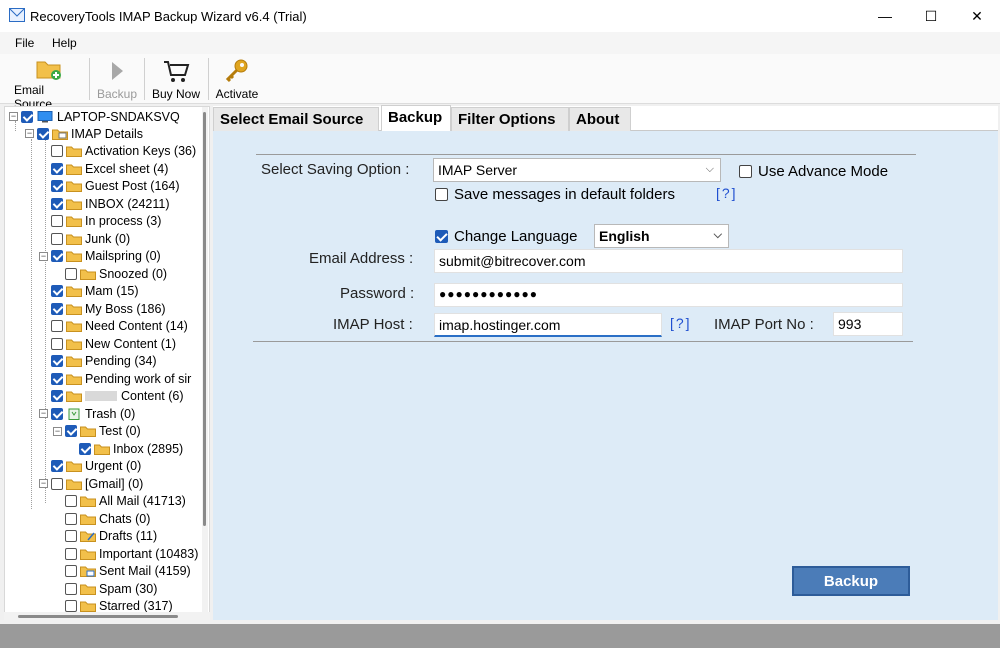 Image resolution: width=1000 pixels, height=648 pixels. Describe the element at coordinates (661, 236) in the screenshot. I see `language-select: English ⌵` at that location.